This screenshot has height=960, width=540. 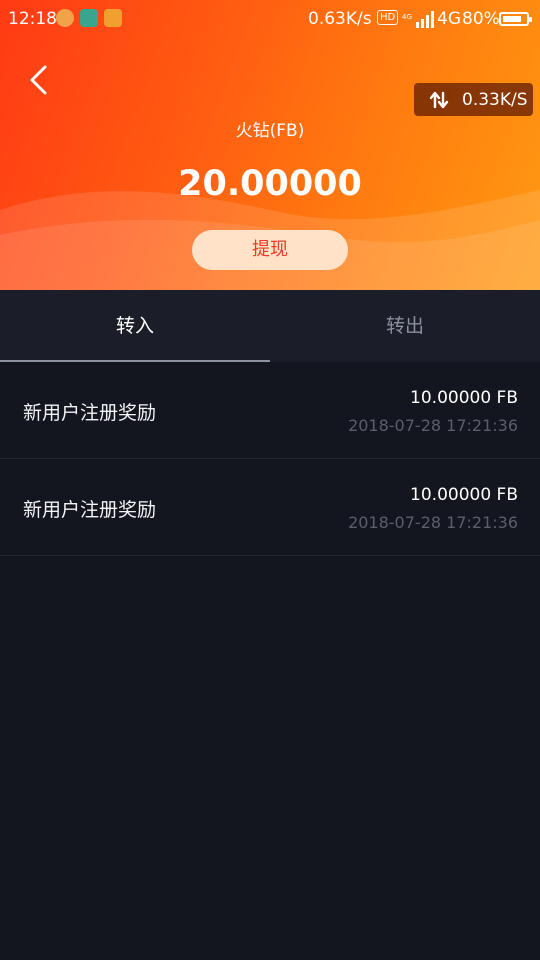 I want to click on svg-text: 4G, so click(x=407, y=17).